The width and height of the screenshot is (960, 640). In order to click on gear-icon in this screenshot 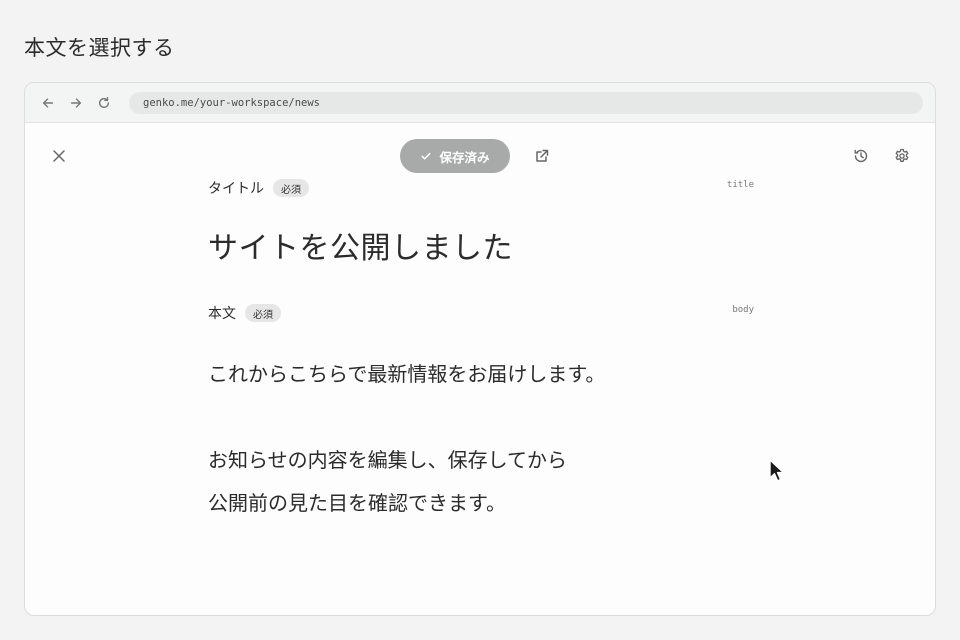, I will do `click(902, 155)`.